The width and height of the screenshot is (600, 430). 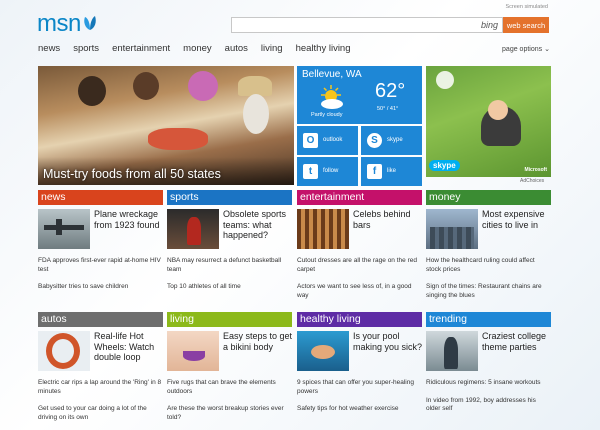 I want to click on lead-story: Obsolete sports teams: what happened?, so click(x=229, y=231).